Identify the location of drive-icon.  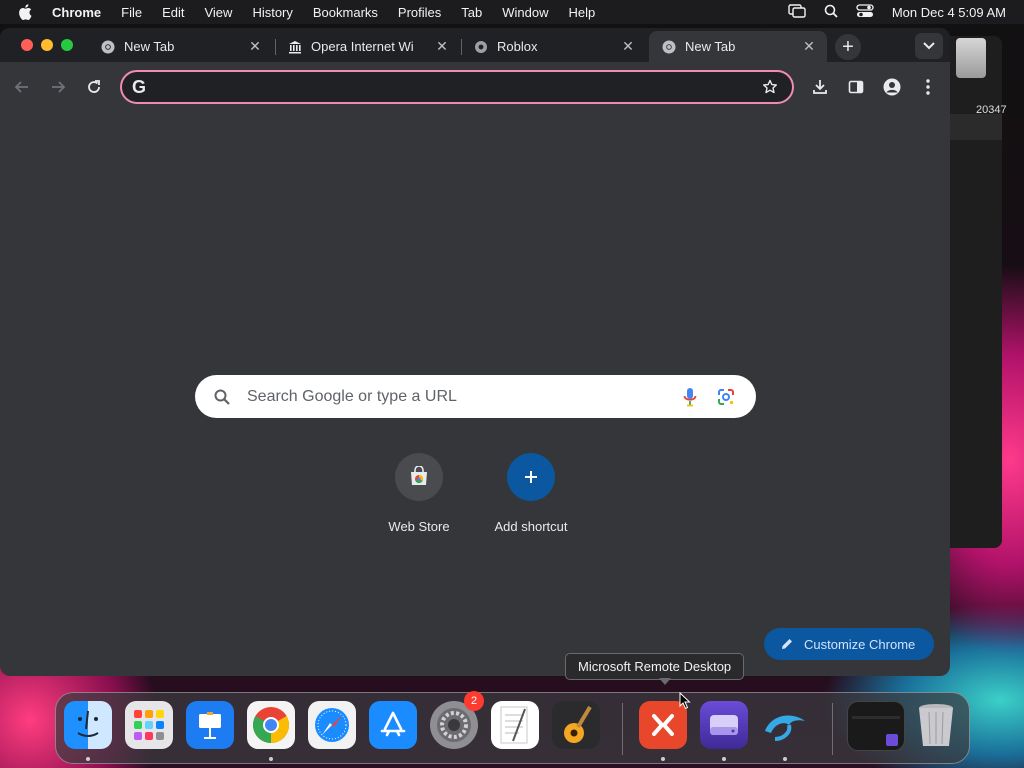
(971, 58).